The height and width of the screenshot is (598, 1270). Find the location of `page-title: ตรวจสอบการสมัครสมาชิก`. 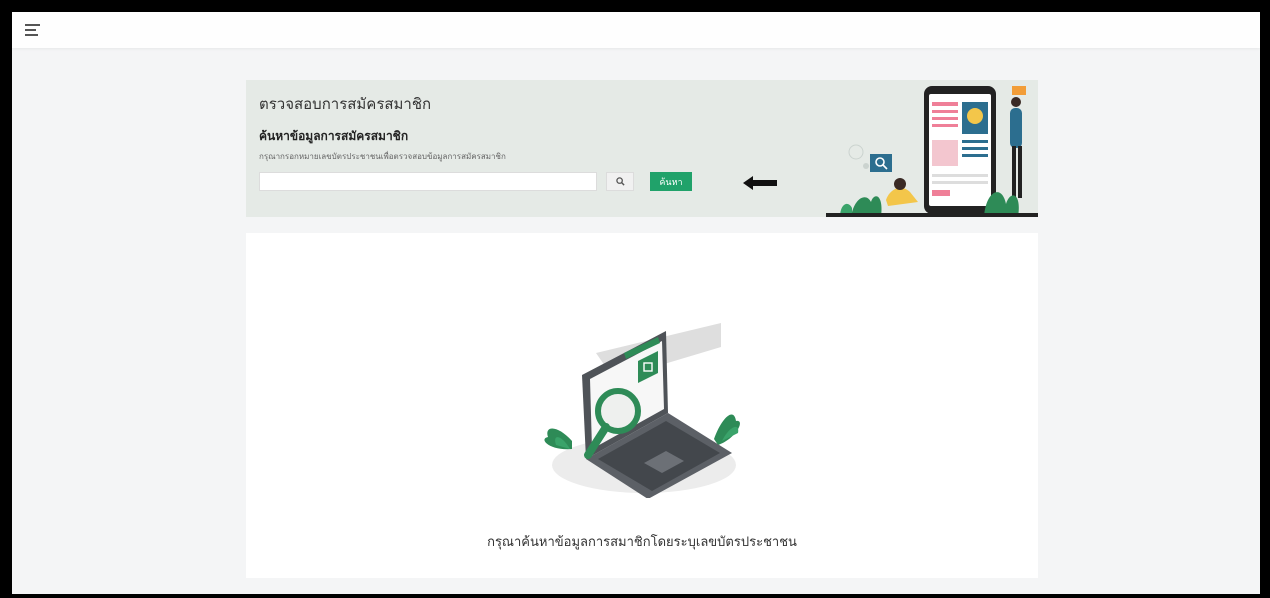

page-title: ตรวจสอบการสมัครสมาชิก is located at coordinates (345, 104).